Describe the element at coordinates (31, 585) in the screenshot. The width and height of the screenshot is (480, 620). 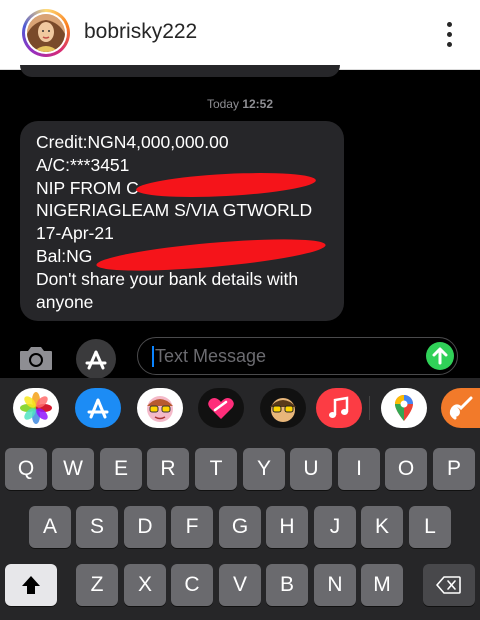
I see `shift-icon` at that location.